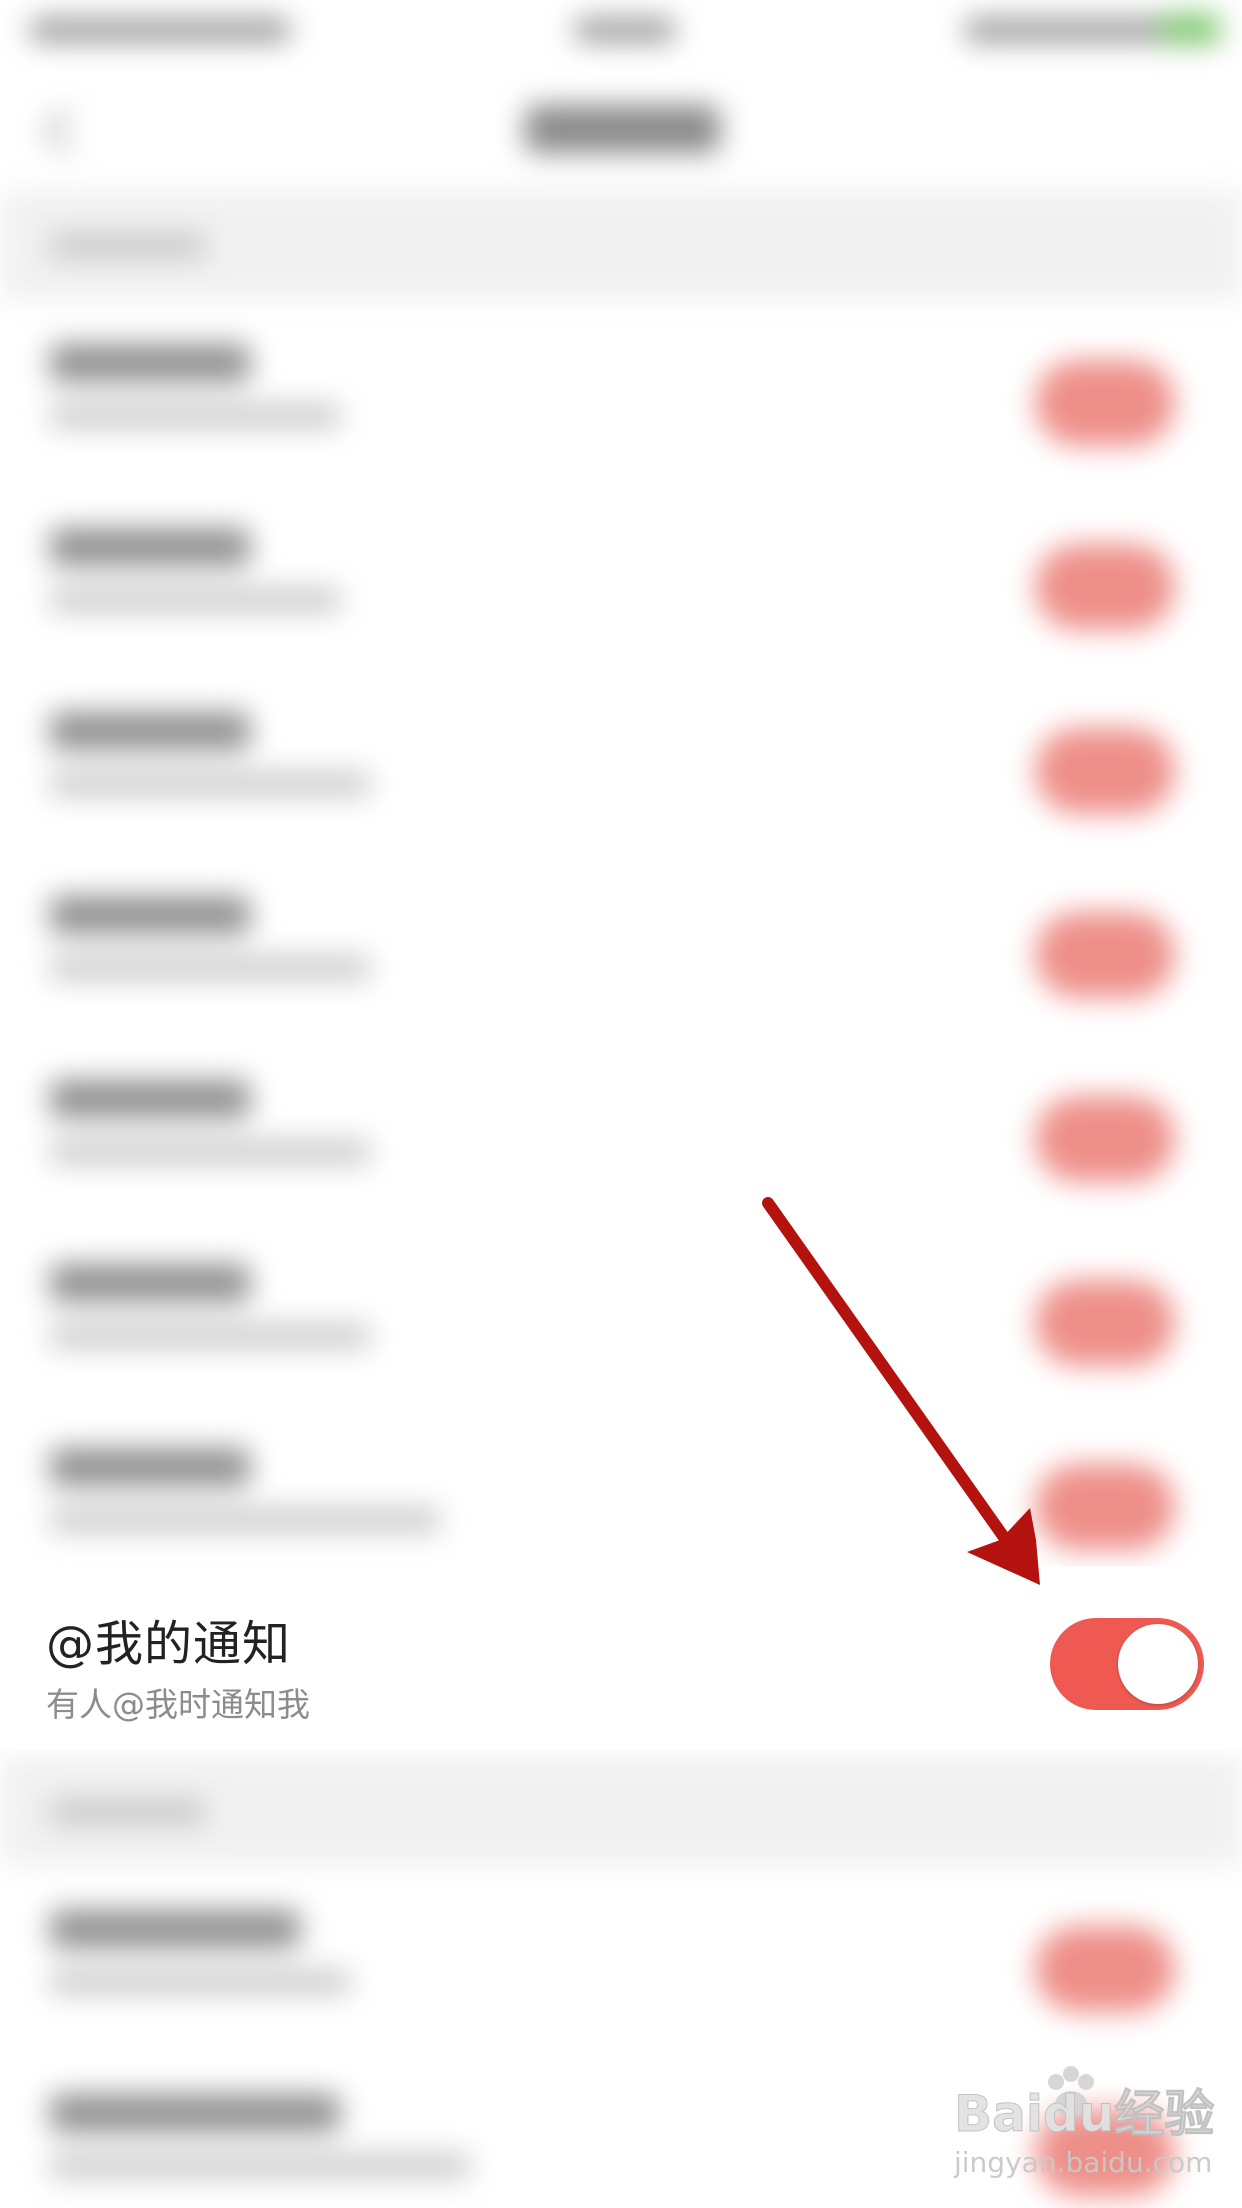 Image resolution: width=1242 pixels, height=2208 pixels. Describe the element at coordinates (1084, 2114) in the screenshot. I see `watermark-brand: Baidu经验` at that location.